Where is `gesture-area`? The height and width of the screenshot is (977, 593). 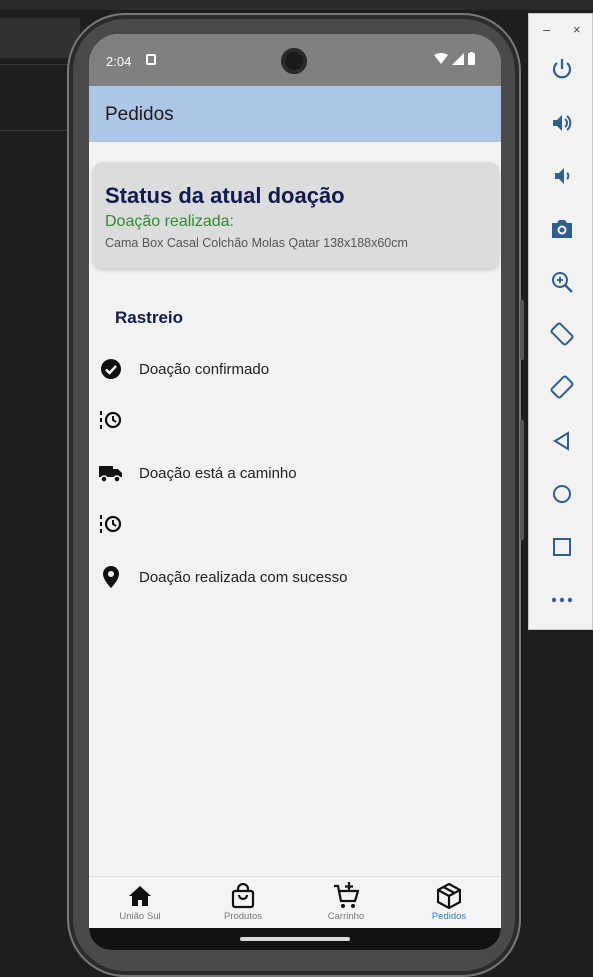
gesture-area is located at coordinates (295, 939).